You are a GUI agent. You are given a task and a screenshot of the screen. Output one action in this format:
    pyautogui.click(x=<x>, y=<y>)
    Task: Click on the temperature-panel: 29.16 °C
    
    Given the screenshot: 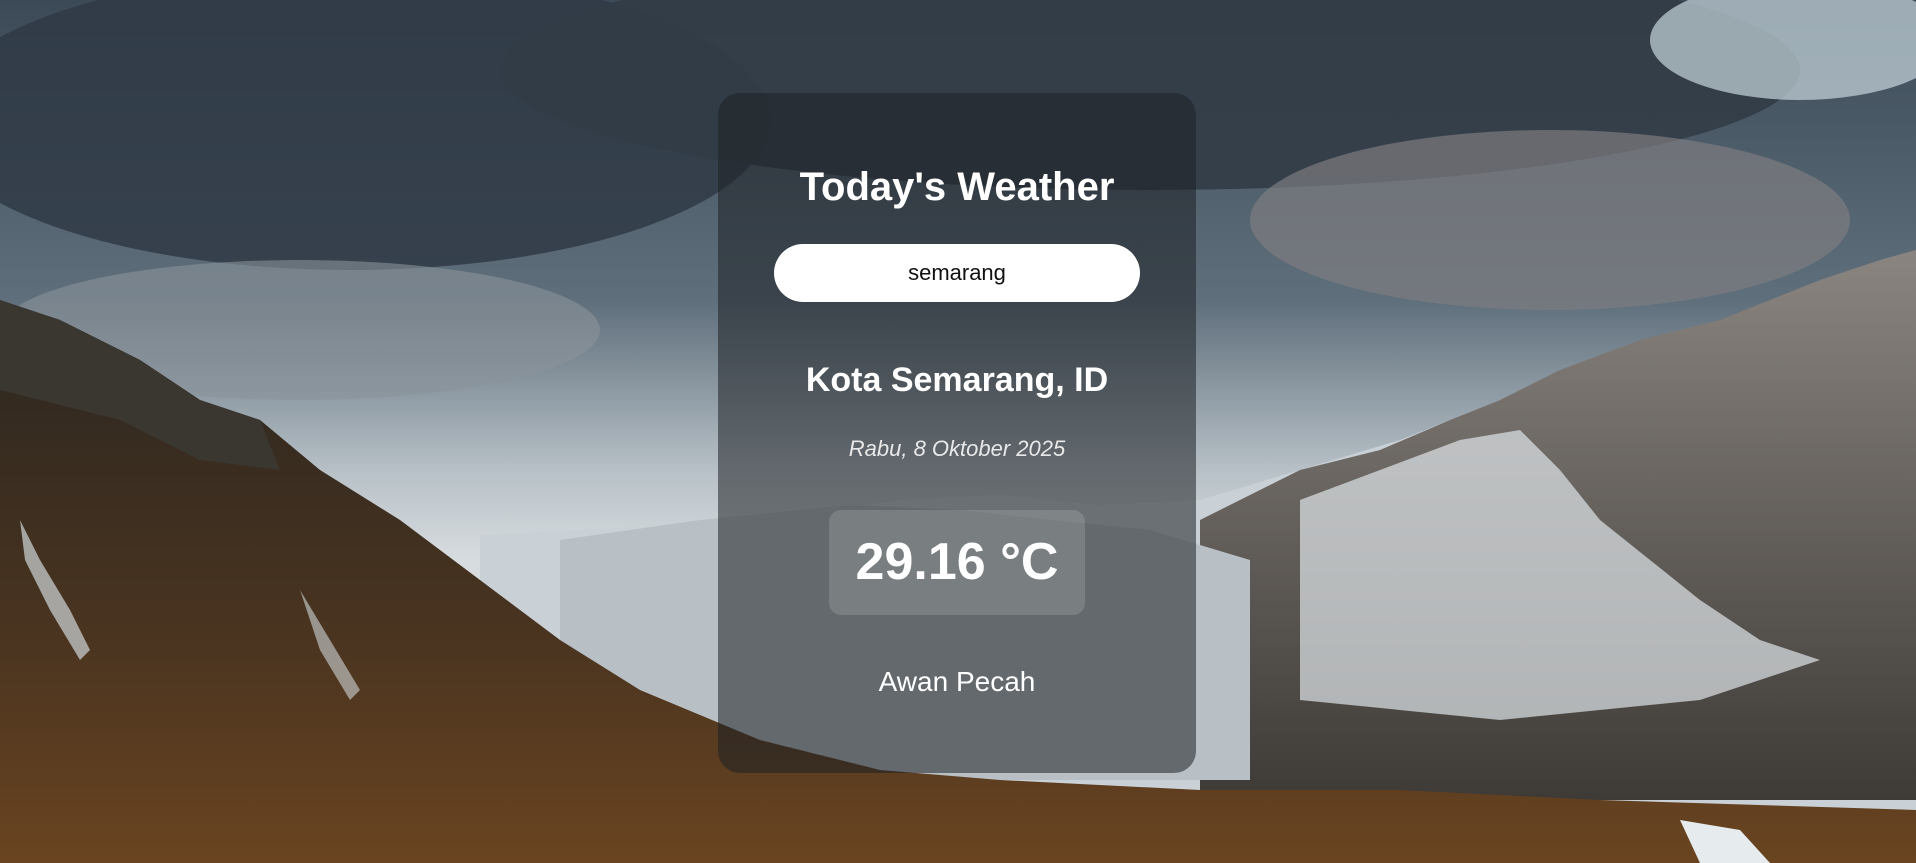 What is the action you would take?
    pyautogui.click(x=957, y=562)
    